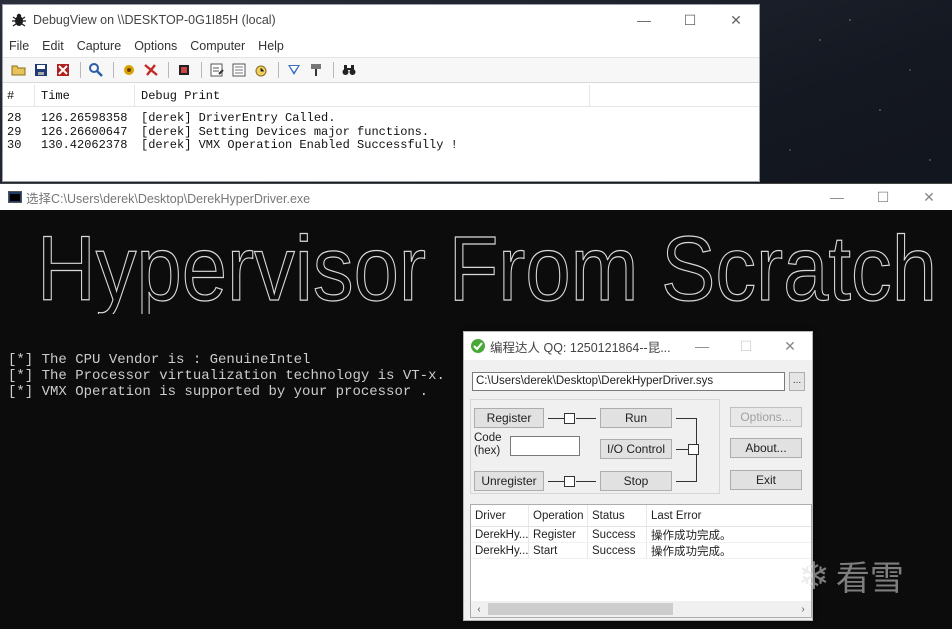 The image size is (952, 629). Describe the element at coordinates (184, 70) in the screenshot. I see `highlight-icon` at that location.